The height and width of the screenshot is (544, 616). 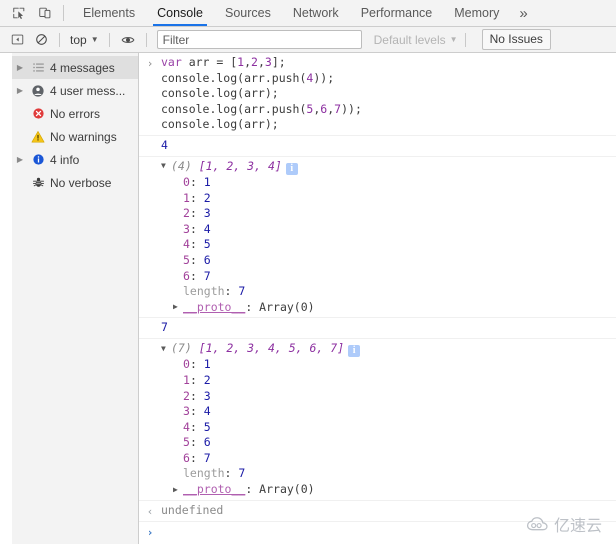 I want to click on array2-prop-6-value: 7, so click(x=207, y=457).